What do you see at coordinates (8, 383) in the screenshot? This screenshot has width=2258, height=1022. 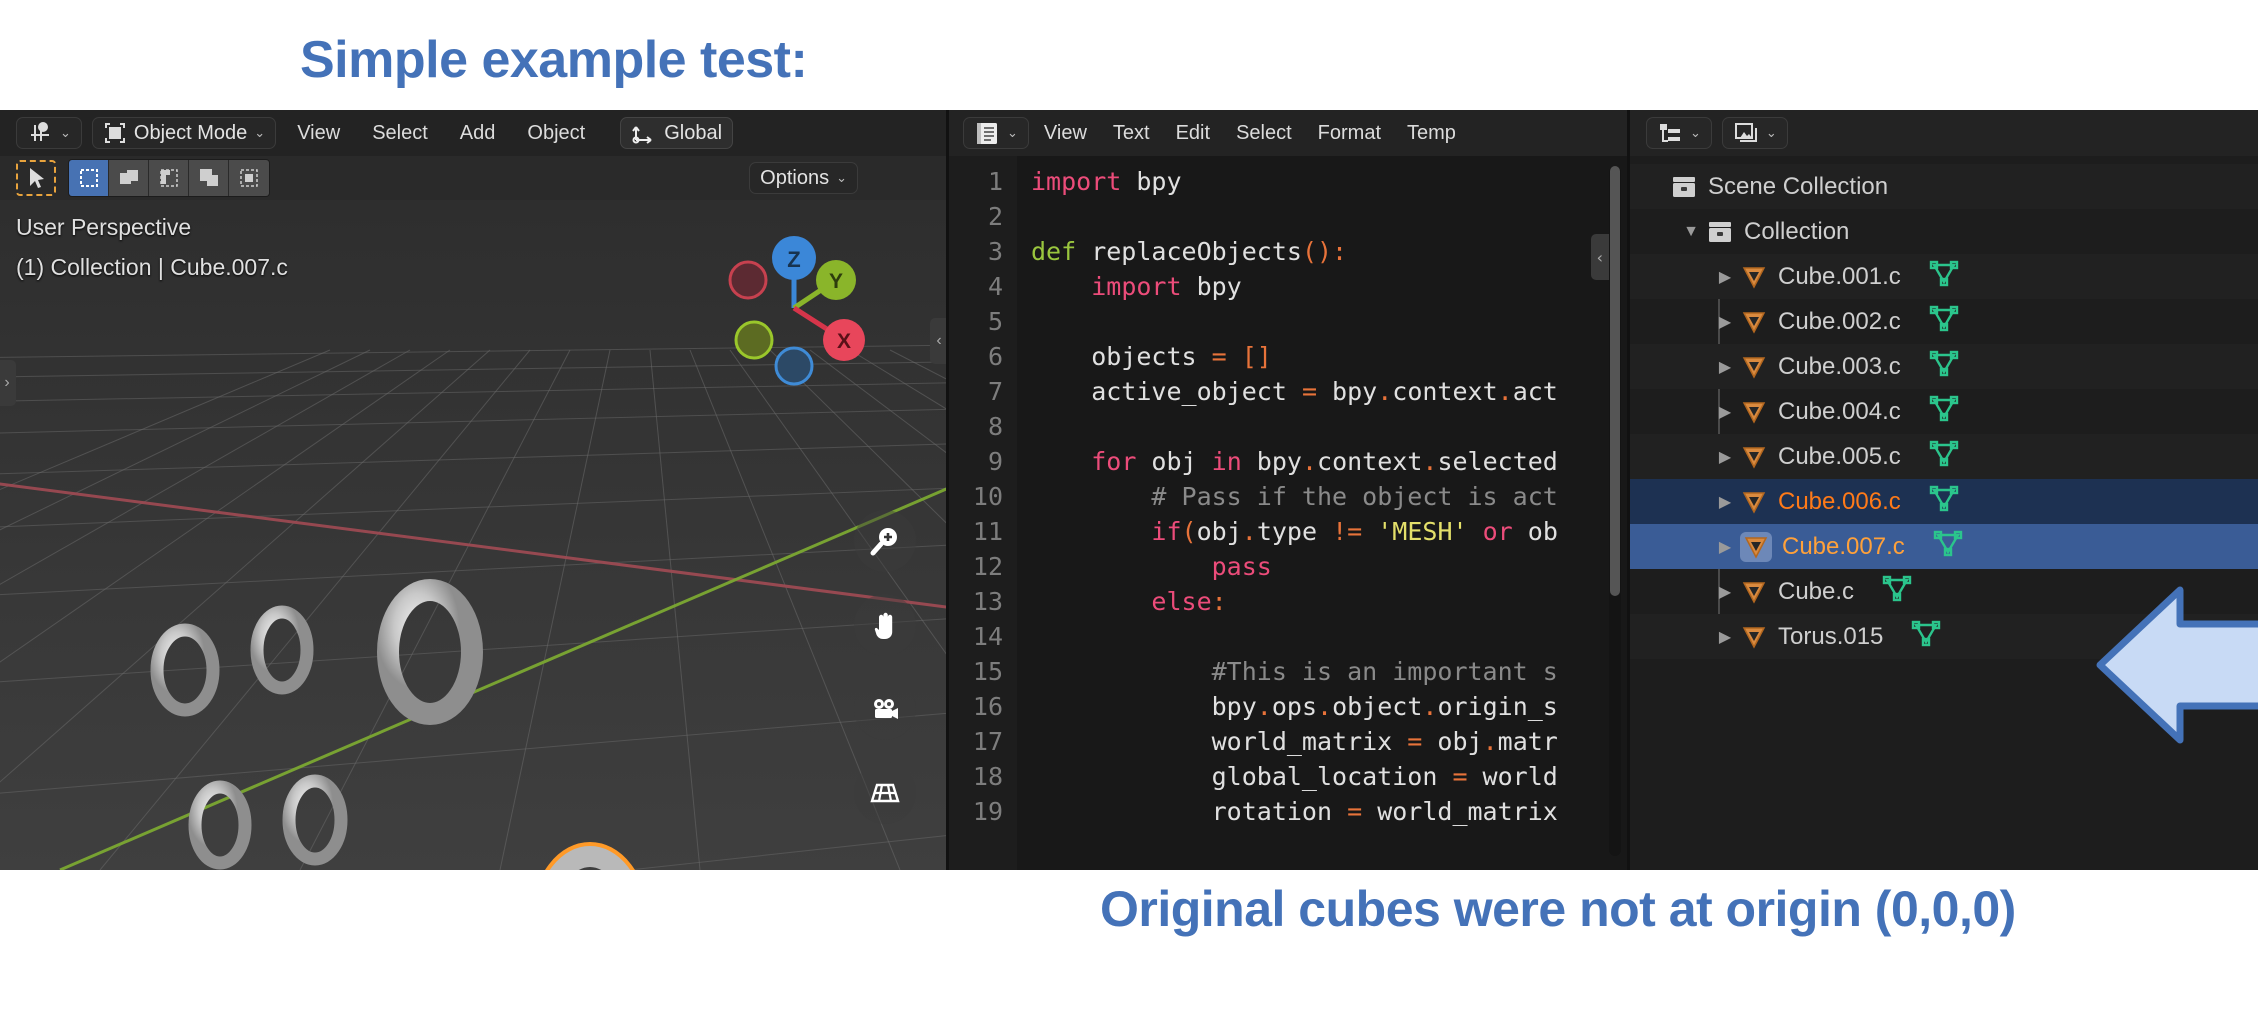 I see `viewport-sidebar-toggle-left: ›` at bounding box center [8, 383].